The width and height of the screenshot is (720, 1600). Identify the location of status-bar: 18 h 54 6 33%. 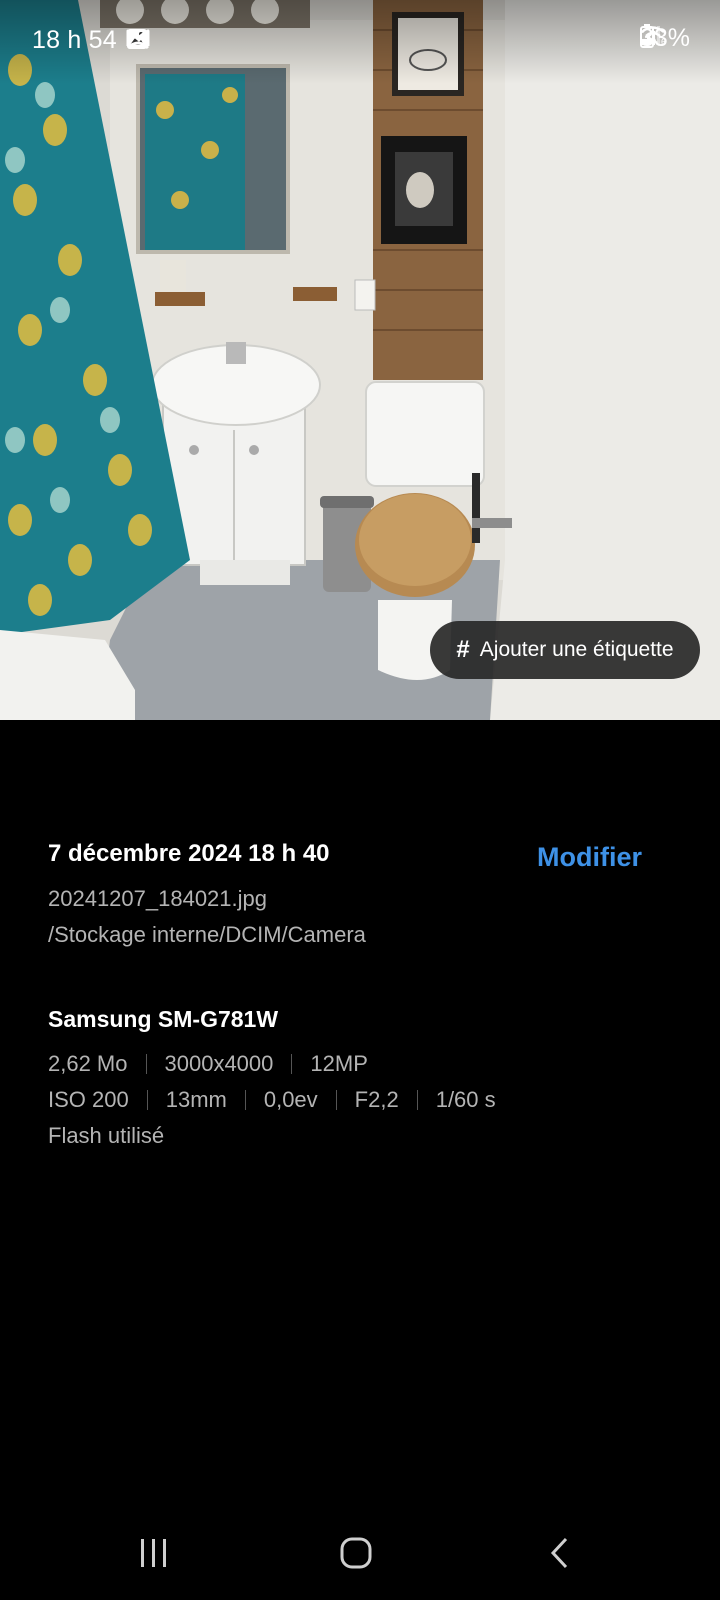
(360, 42).